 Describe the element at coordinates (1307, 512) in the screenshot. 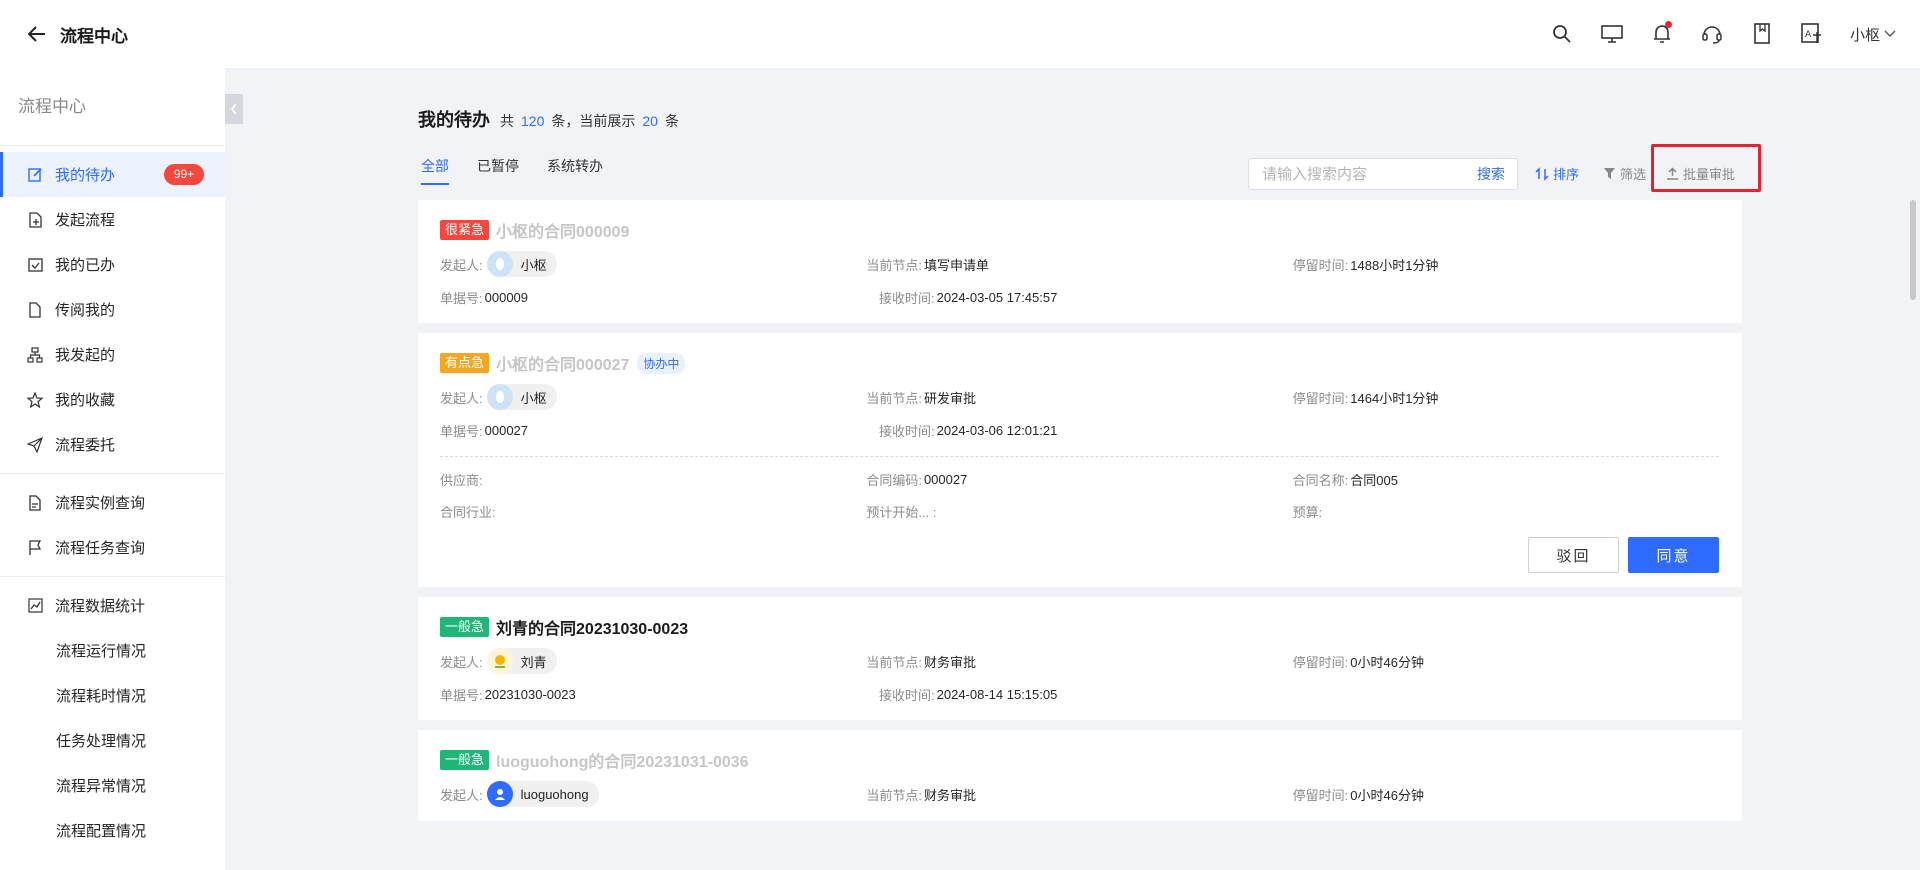

I see `budget-label: 预算:` at that location.